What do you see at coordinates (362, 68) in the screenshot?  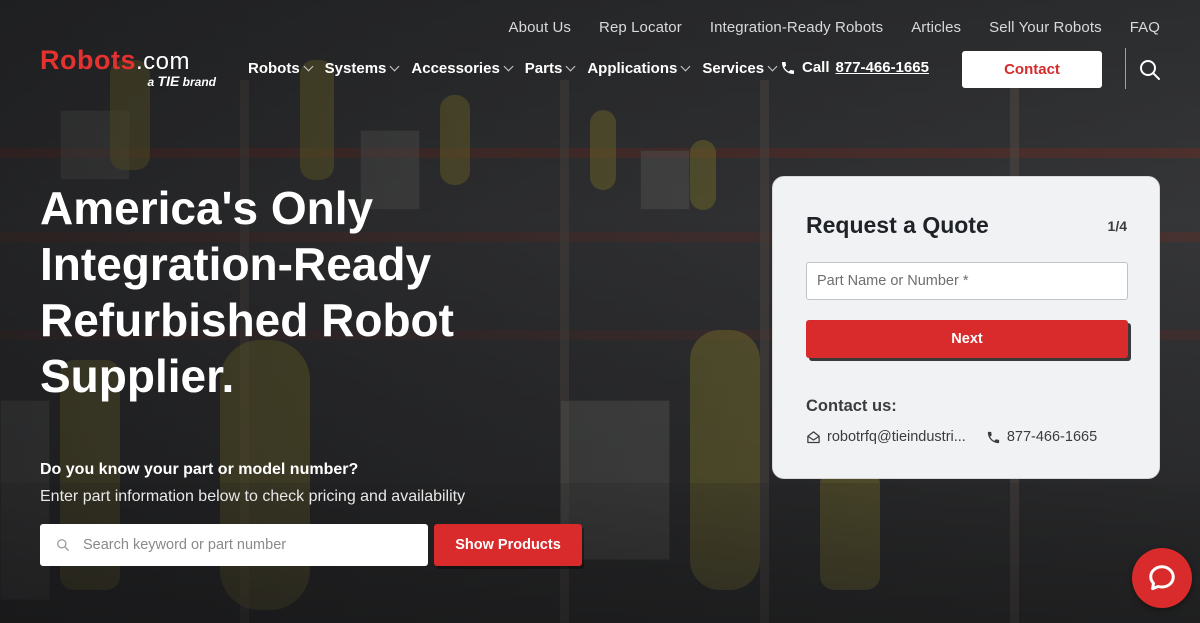 I see `nav-systems: Systems` at bounding box center [362, 68].